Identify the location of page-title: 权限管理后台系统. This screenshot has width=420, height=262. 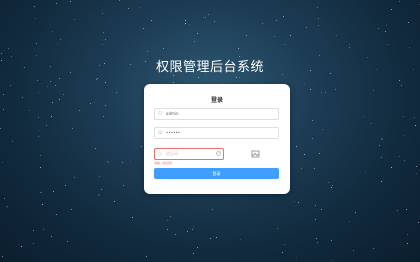
(209, 67).